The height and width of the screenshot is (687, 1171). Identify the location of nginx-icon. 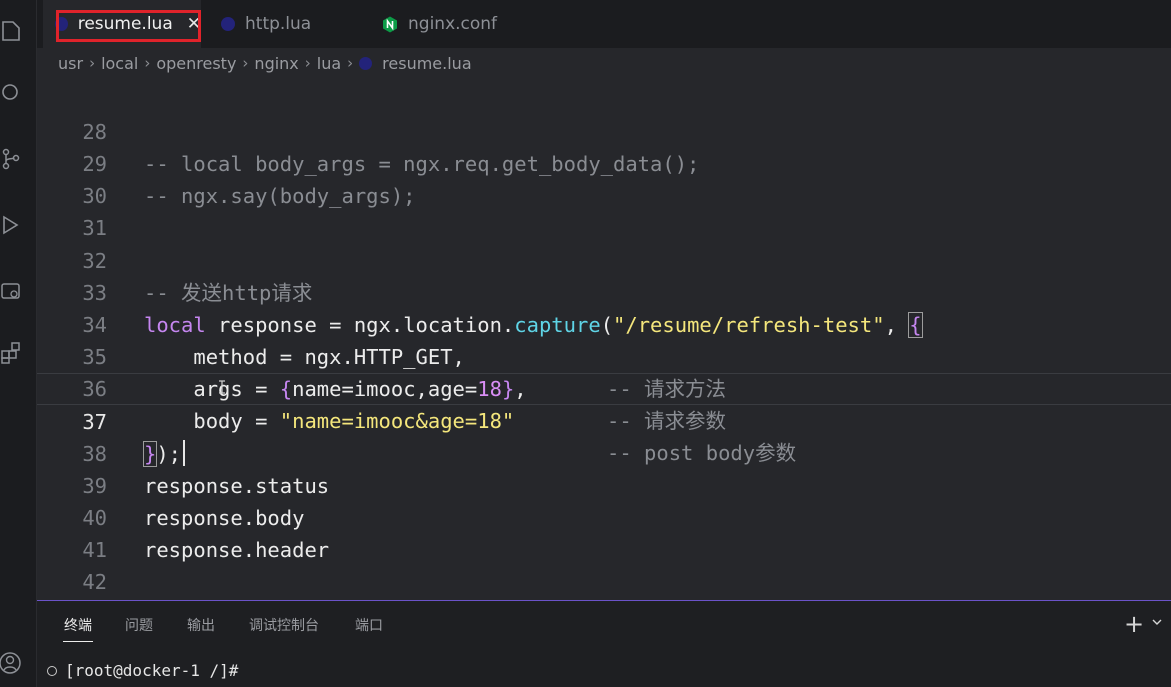
(390, 24).